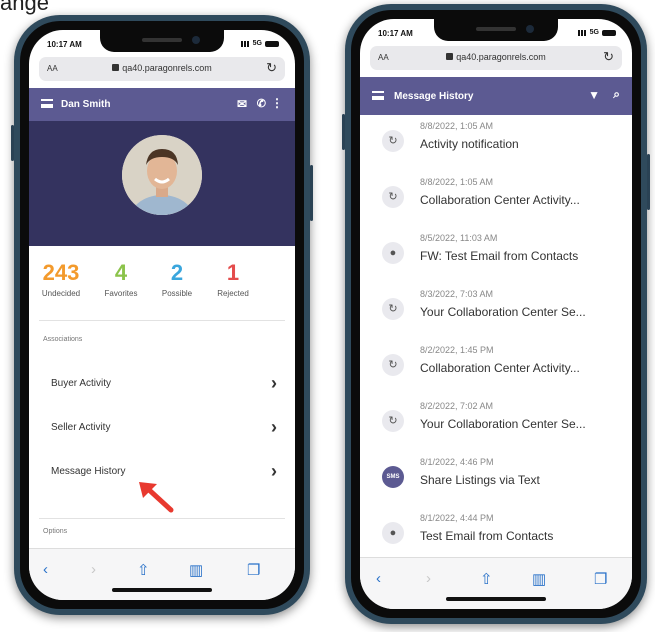 This screenshot has width=655, height=632. What do you see at coordinates (55, 531) in the screenshot?
I see `options-label: Options` at bounding box center [55, 531].